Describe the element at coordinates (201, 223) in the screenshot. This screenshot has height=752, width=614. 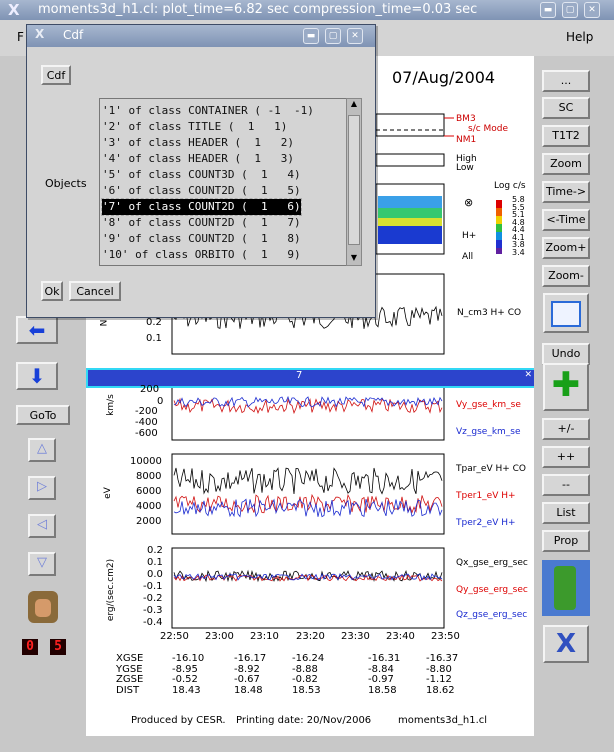
I see `list-item: '8' of class COUNT2D ( 1 7)` at that location.